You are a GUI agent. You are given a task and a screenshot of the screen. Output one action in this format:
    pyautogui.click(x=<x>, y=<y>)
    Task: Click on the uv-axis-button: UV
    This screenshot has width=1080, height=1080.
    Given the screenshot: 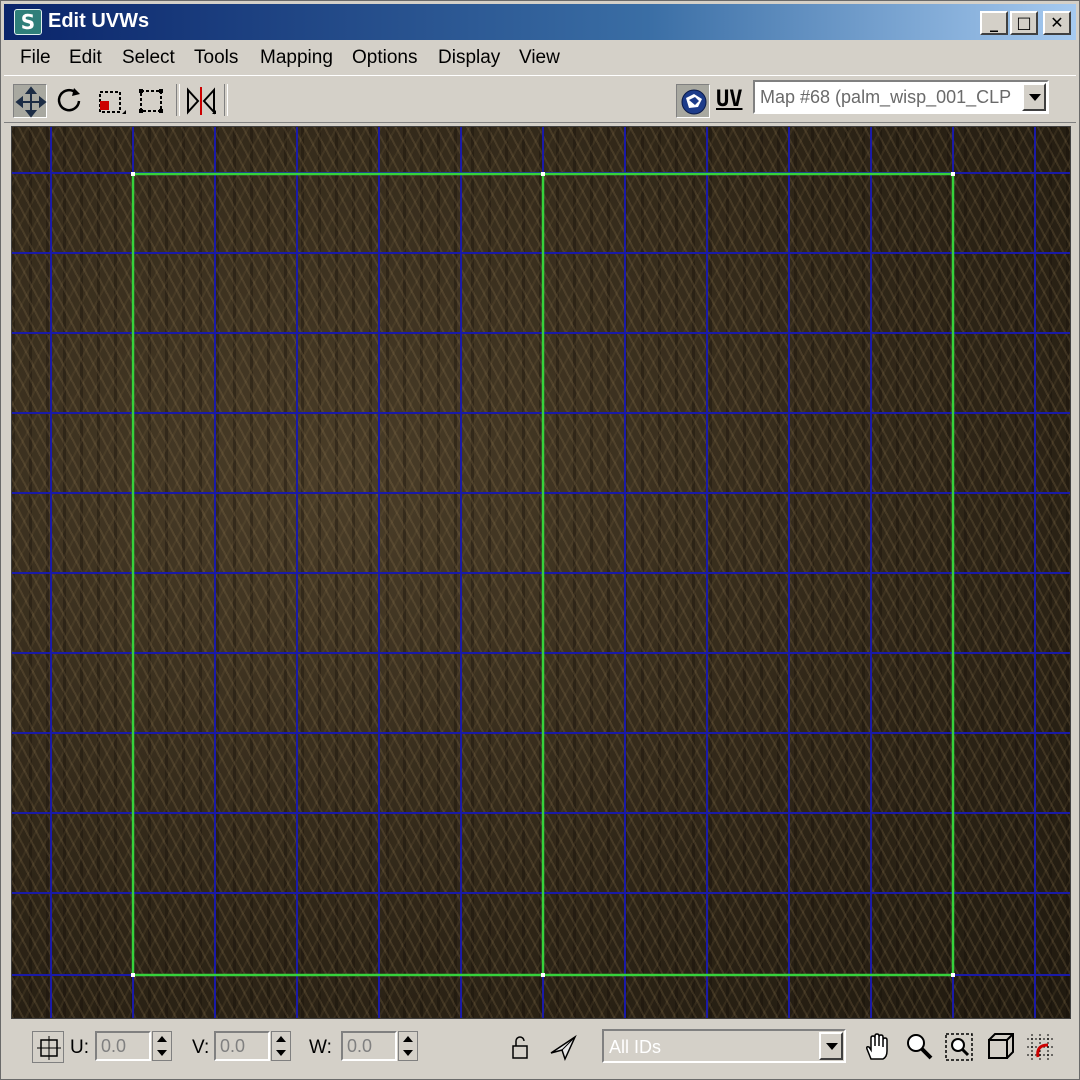 What is the action you would take?
    pyautogui.click(x=733, y=101)
    